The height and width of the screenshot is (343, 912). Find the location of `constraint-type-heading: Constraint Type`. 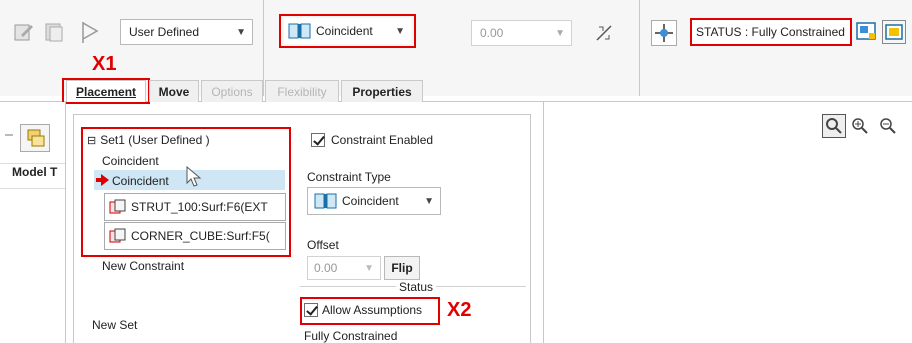

constraint-type-heading: Constraint Type is located at coordinates (349, 177).